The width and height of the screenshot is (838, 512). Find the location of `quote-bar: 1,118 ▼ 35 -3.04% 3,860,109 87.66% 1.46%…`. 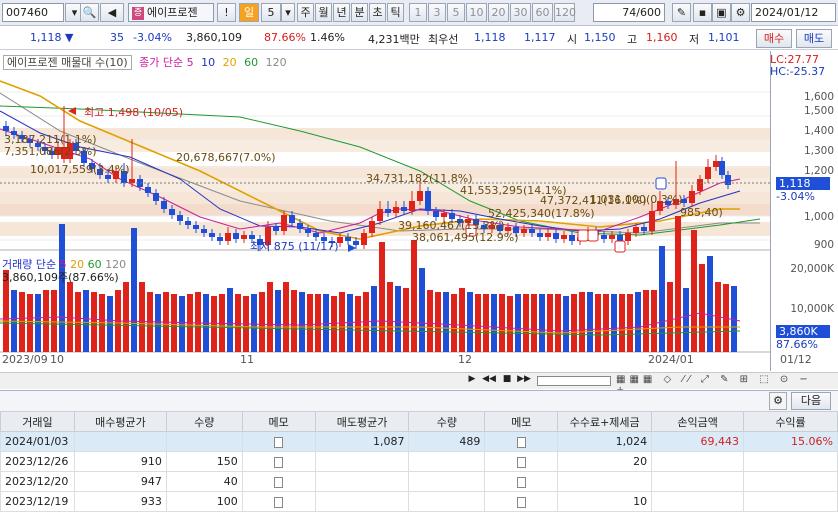

quote-bar: 1,118 ▼ 35 -3.04% 3,860,109 87.66% 1.46%… is located at coordinates (419, 38).